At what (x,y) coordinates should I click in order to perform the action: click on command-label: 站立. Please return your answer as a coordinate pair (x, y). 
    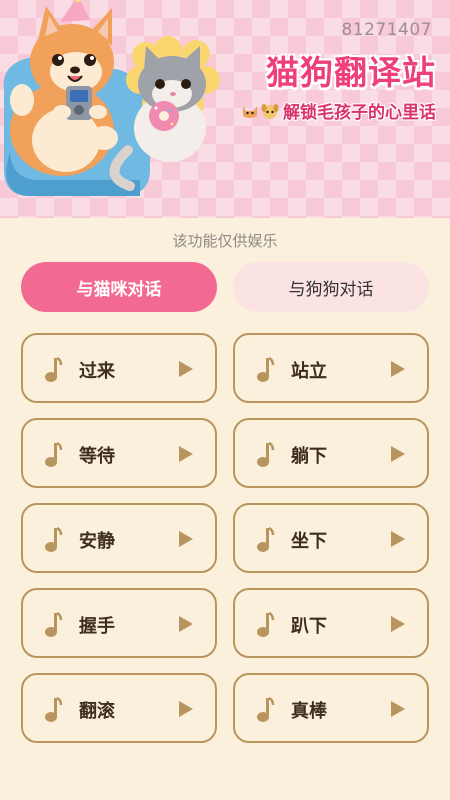
    Looking at the image, I should click on (309, 371).